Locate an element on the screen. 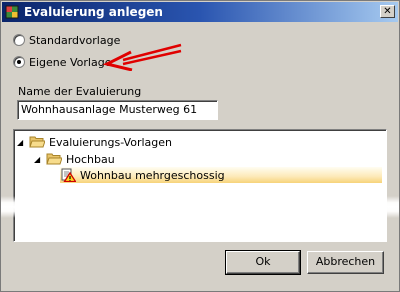 The height and width of the screenshot is (292, 400). title-bar: Evaluierung anlegen ✕ is located at coordinates (200, 12).